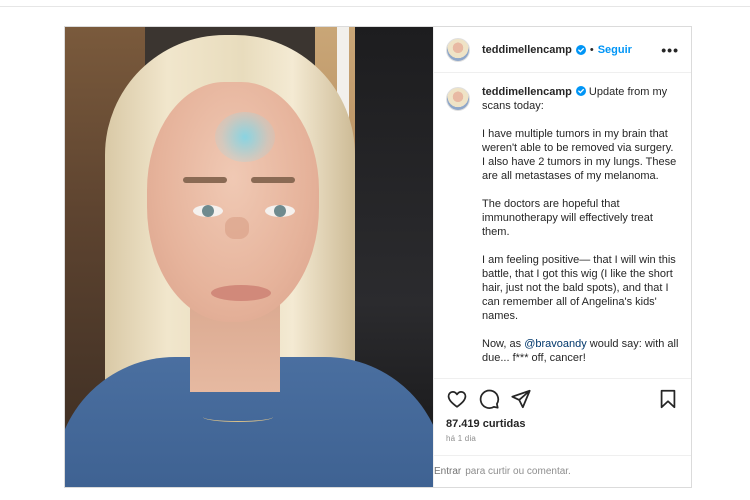 This screenshot has width=750, height=500. Describe the element at coordinates (503, 344) in the screenshot. I see `caption-final-prefix: Now, as` at that location.